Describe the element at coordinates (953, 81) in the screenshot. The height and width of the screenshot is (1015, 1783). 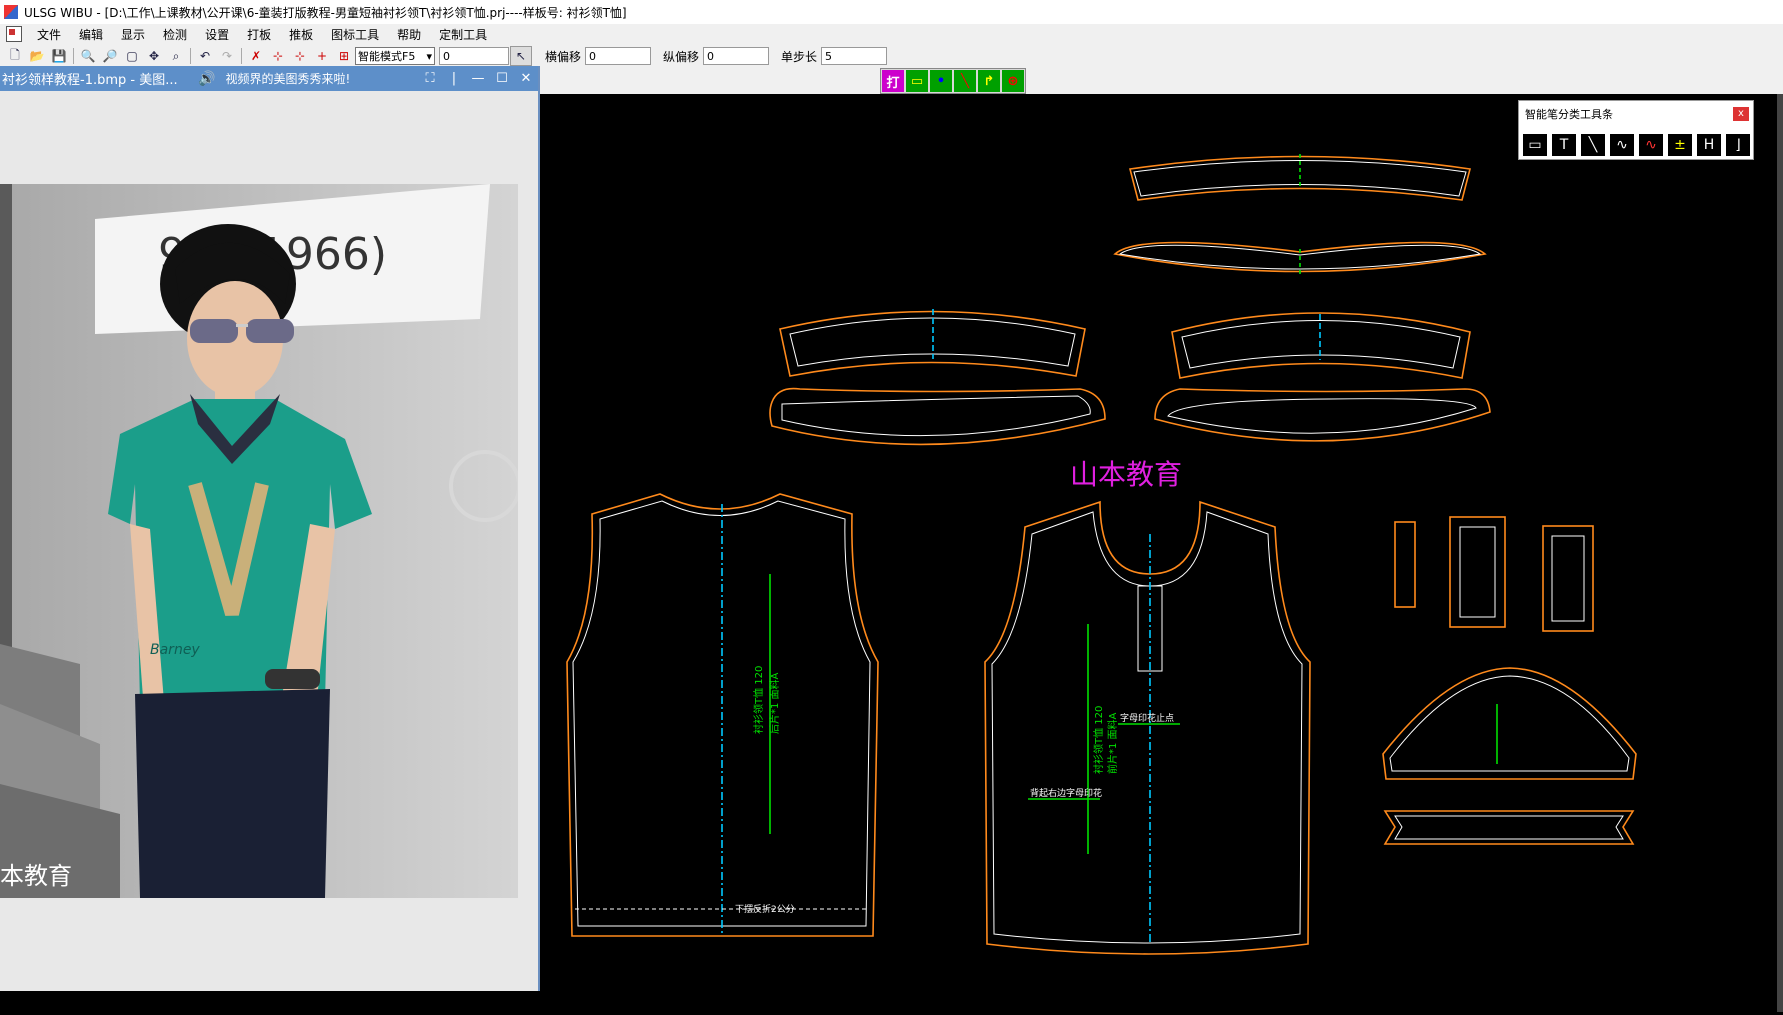
I see `drawing-toolbar: 打 ▭ • ╲ ↱ ⊕` at that location.